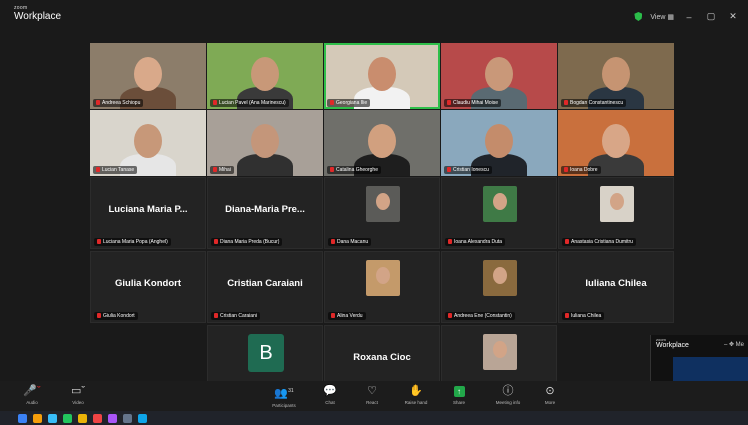  What do you see at coordinates (382, 357) in the screenshot?
I see `participant-display-name: Roxana Cioc` at bounding box center [382, 357].